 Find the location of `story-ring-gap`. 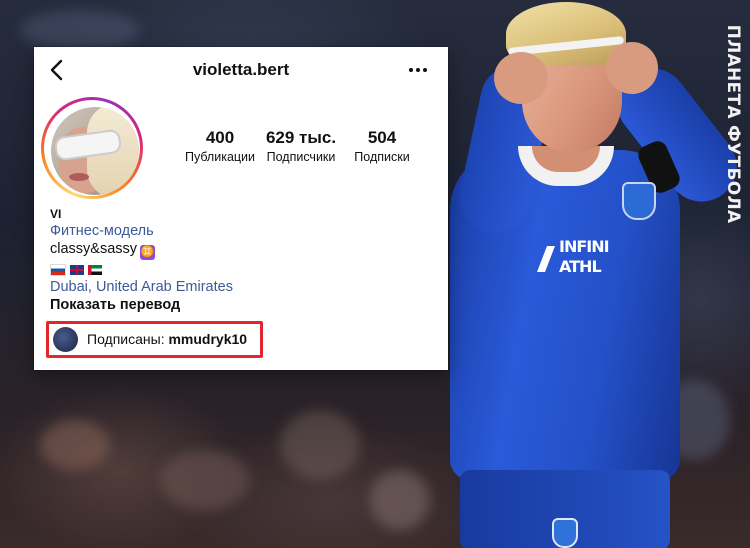

story-ring-gap is located at coordinates (92, 148).